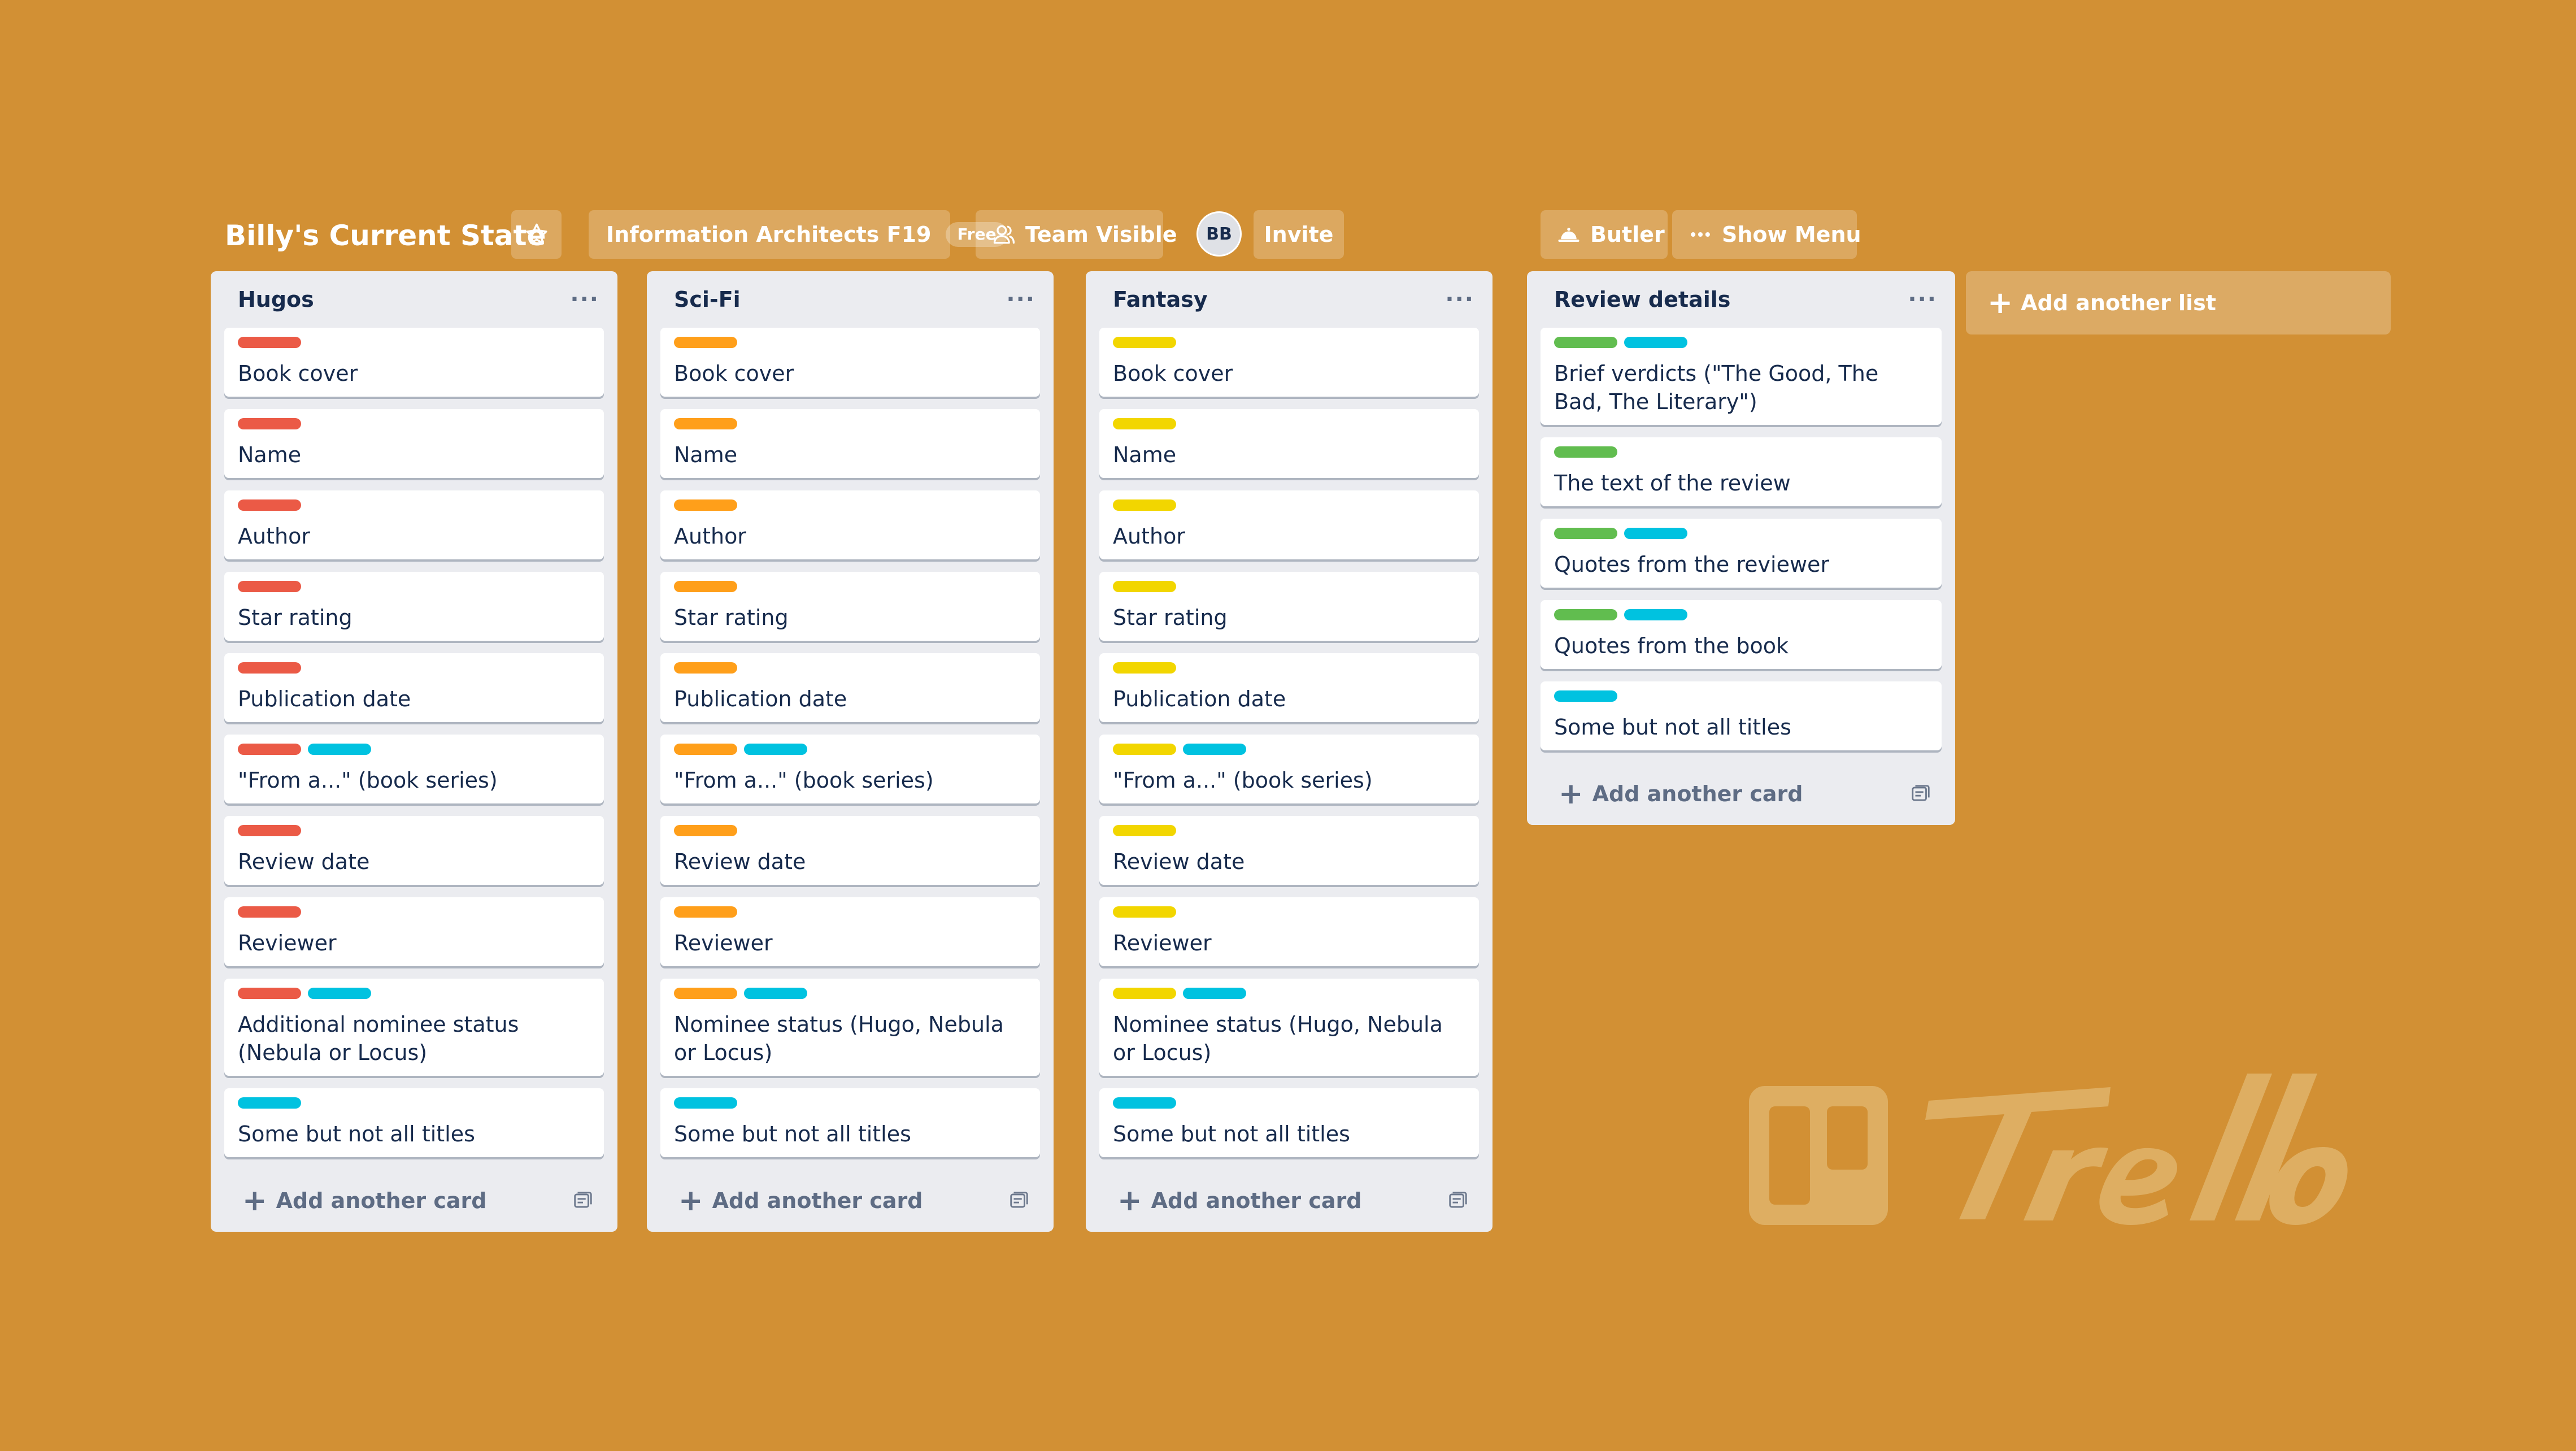  What do you see at coordinates (707, 299) in the screenshot?
I see `list-title: Sci-Fi` at bounding box center [707, 299].